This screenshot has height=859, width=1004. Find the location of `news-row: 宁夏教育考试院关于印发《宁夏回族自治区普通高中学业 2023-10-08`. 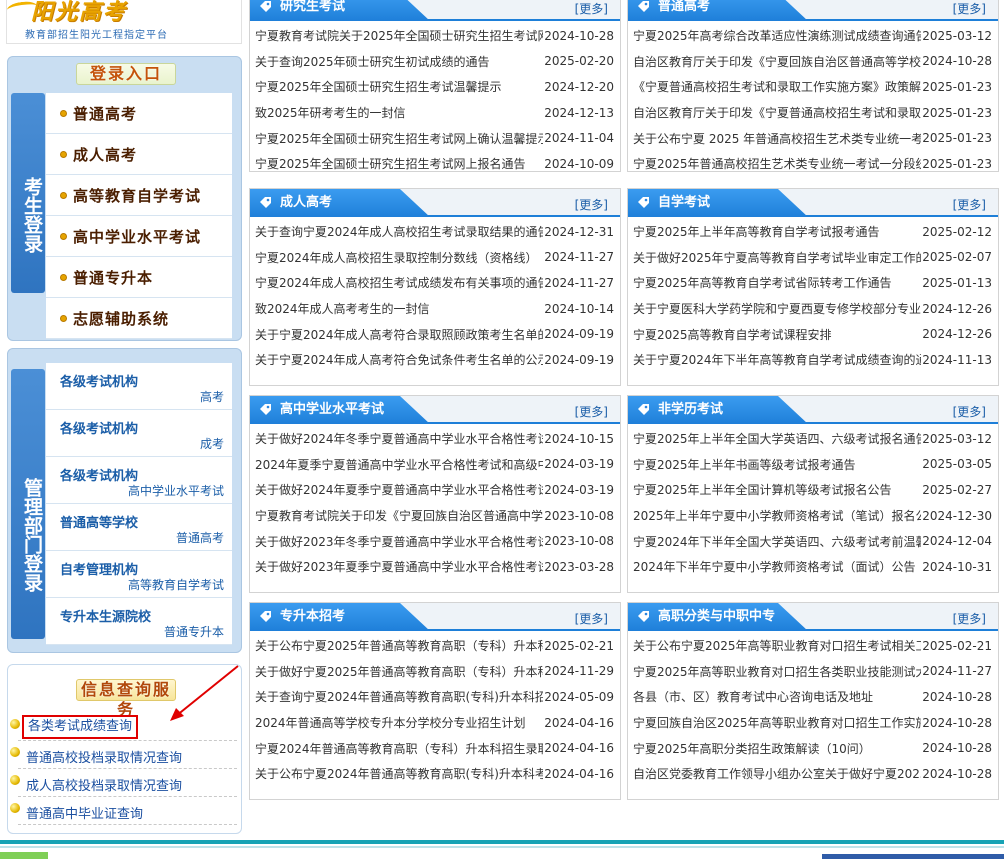

news-row: 宁夏教育考试院关于印发《宁夏回族自治区普通高中学业 2023-10-08 is located at coordinates (435, 516).